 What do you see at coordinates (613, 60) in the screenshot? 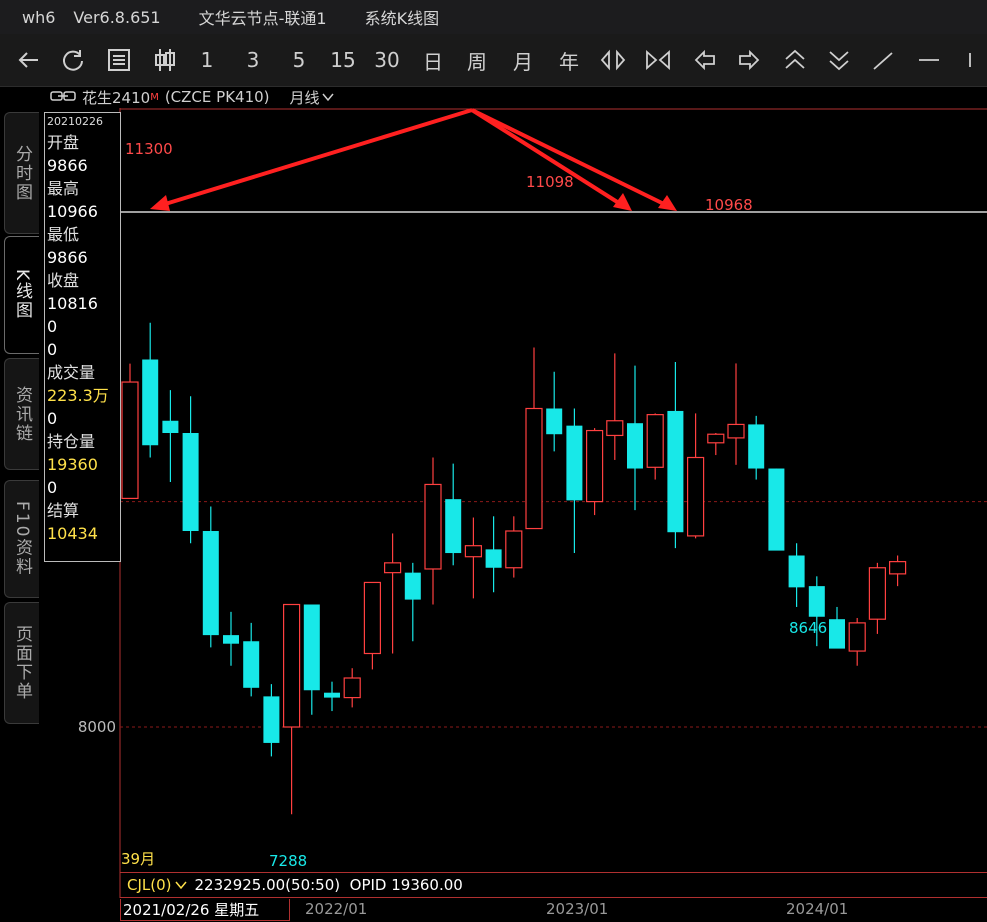
I see `zoom-in-icon` at bounding box center [613, 60].